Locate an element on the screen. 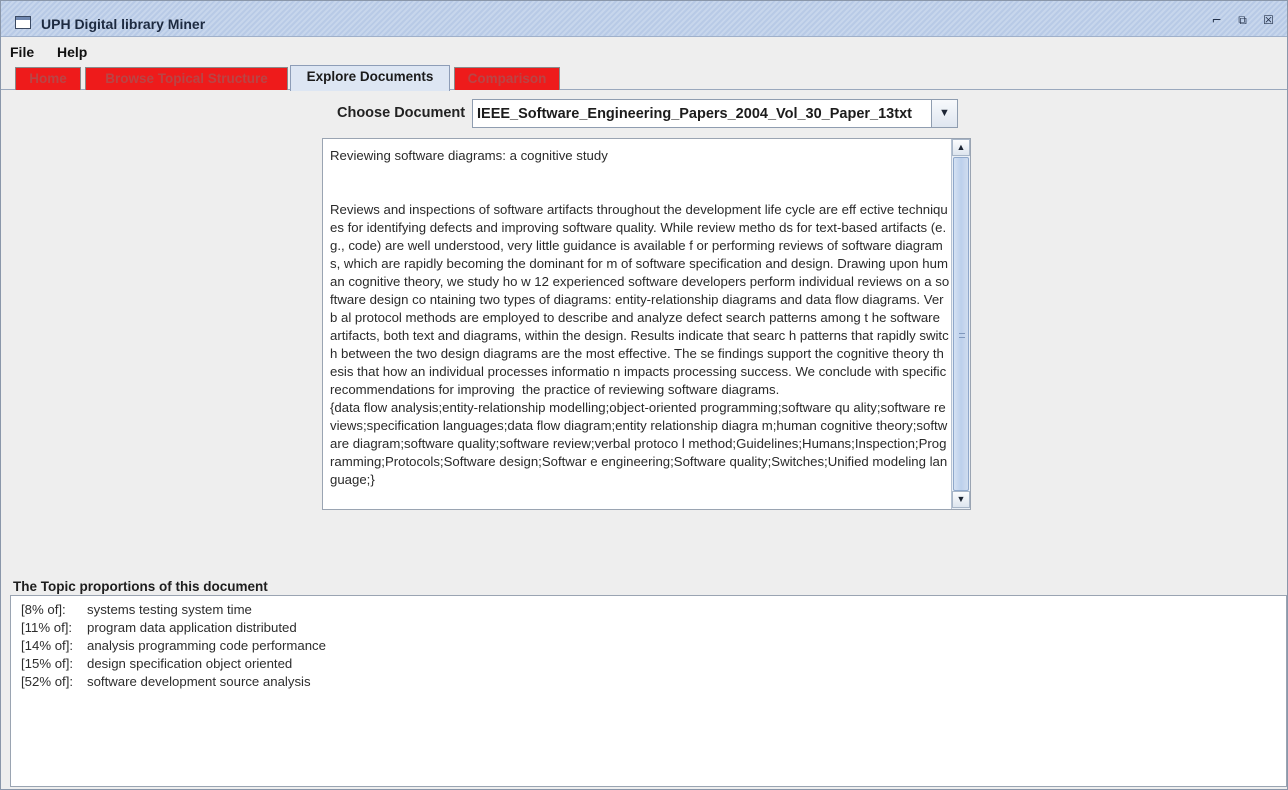 The height and width of the screenshot is (790, 1288). topic-terms: systems testing system time is located at coordinates (169, 609).